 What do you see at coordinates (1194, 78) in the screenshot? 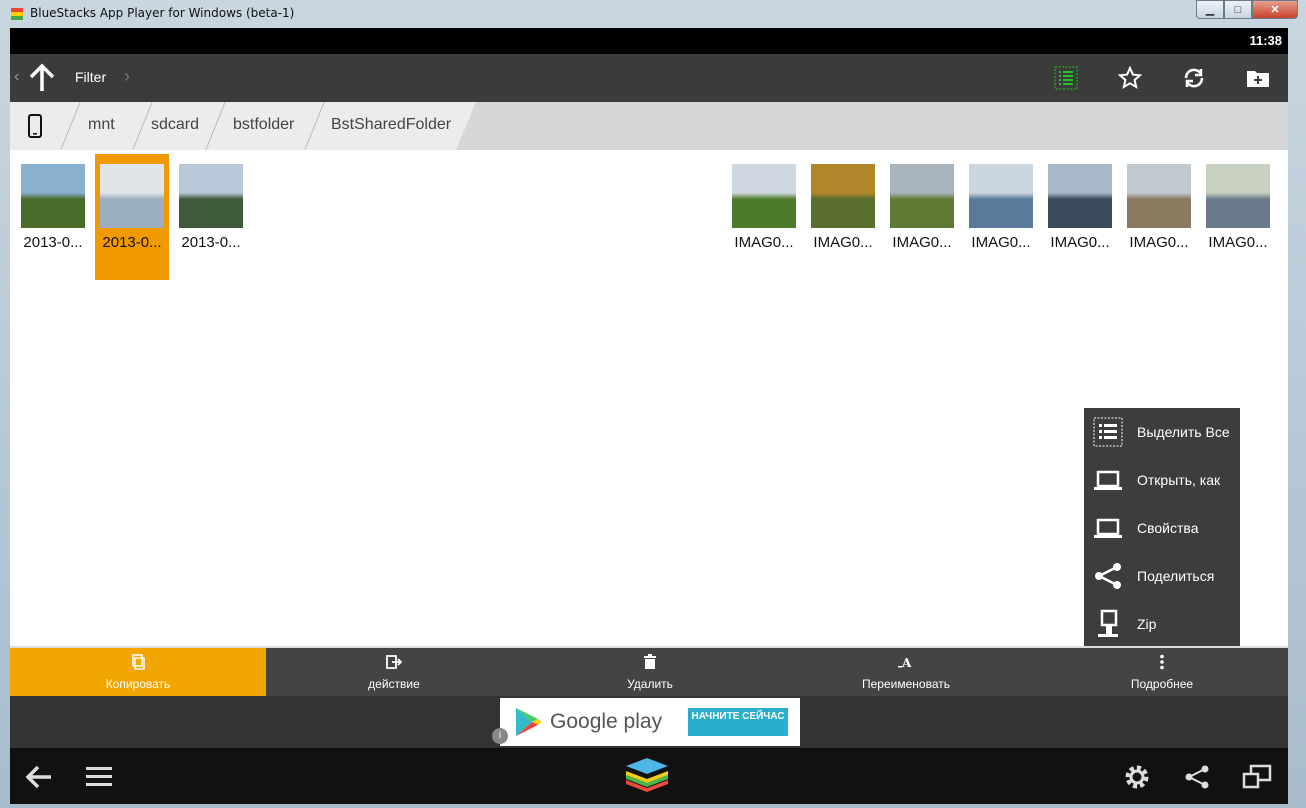
I see `refresh-icon` at bounding box center [1194, 78].